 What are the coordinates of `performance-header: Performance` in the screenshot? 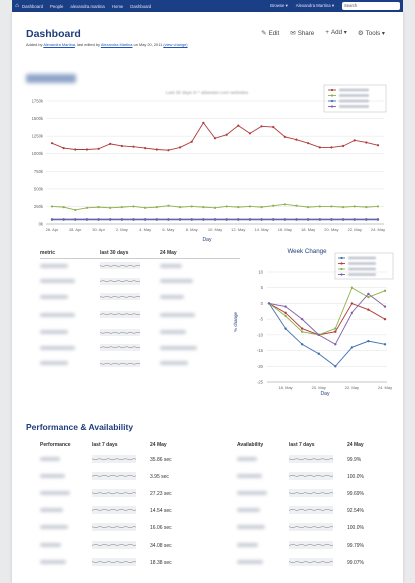 It's located at (55, 445).